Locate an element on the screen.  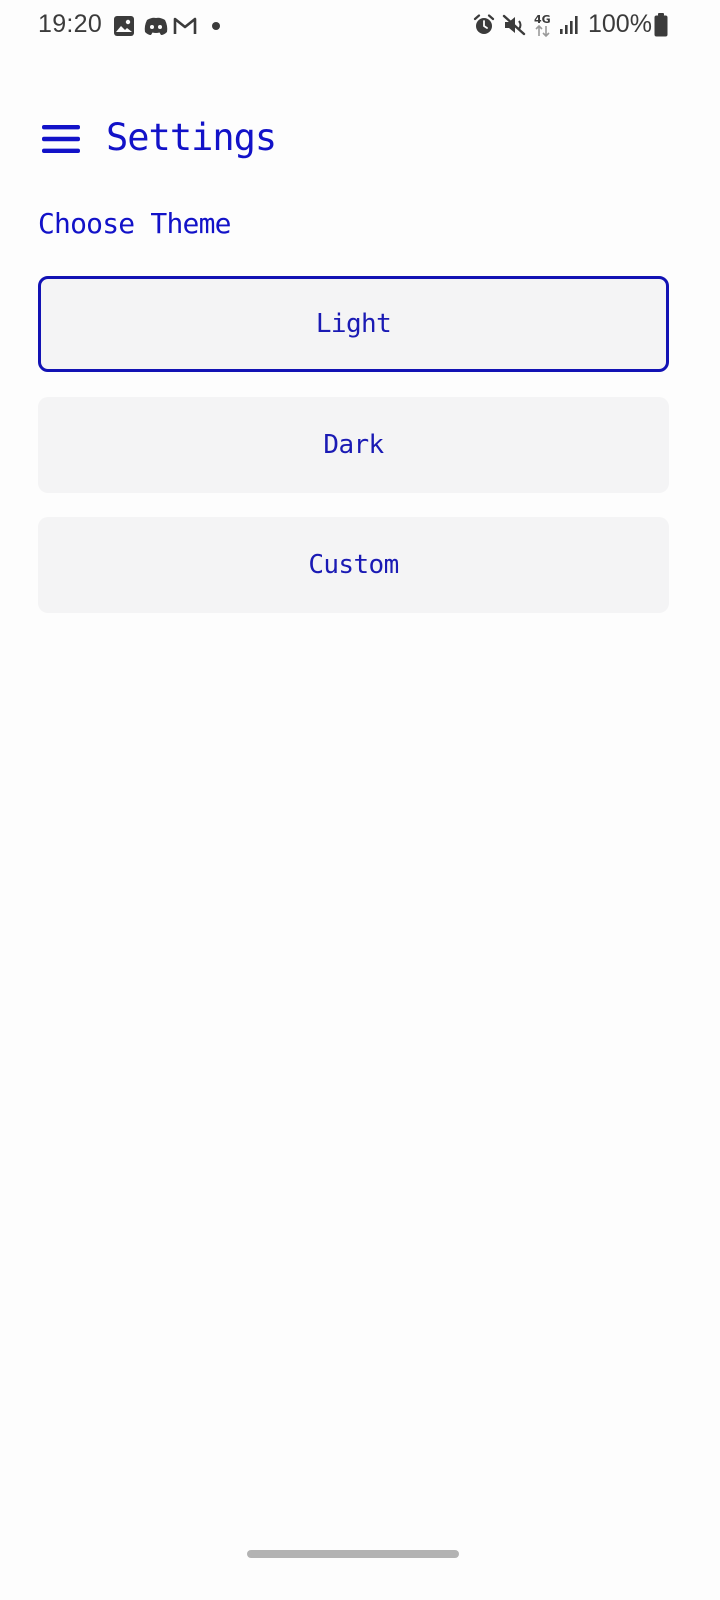
theme-option-dark: Dark is located at coordinates (353, 445).